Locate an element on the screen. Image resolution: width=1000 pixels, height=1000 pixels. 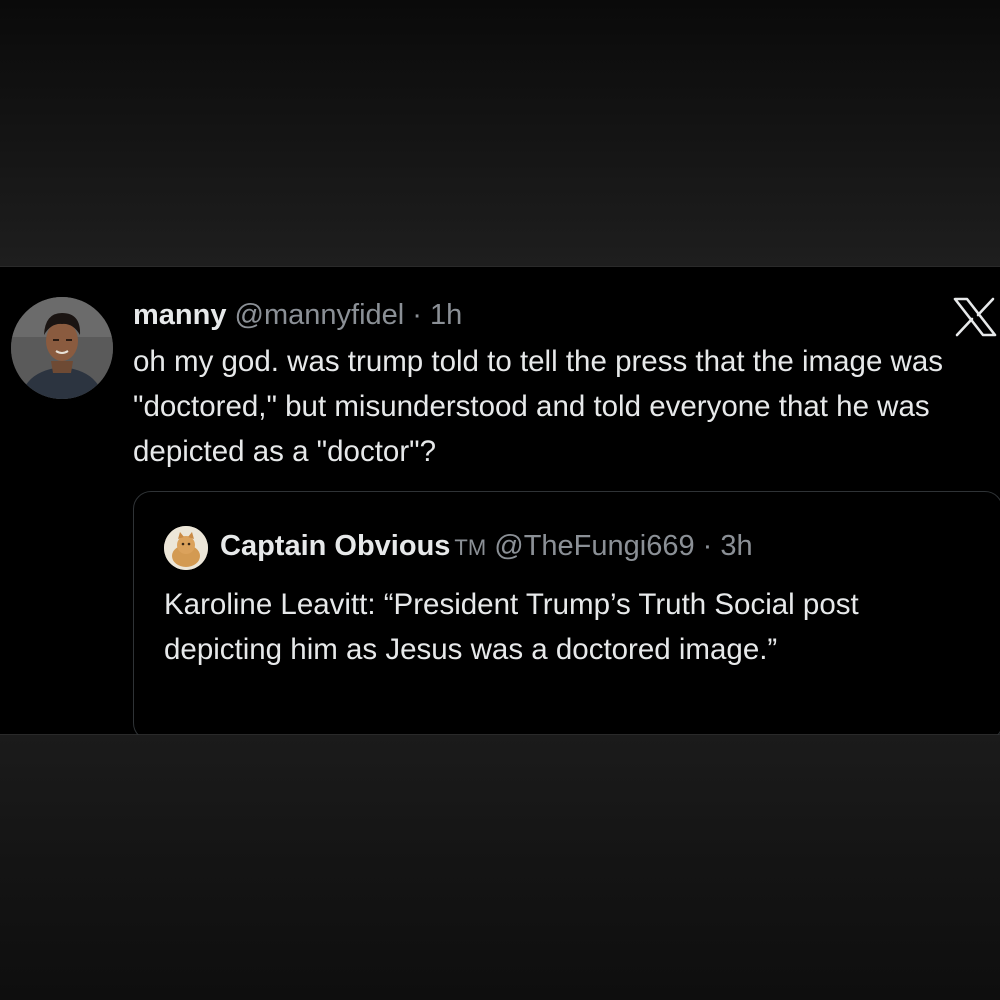
author-name: manny is located at coordinates (179, 315).